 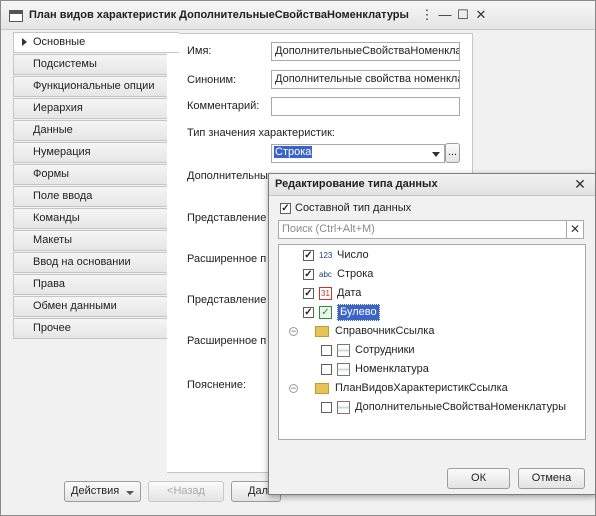 I want to click on search-input: Поиск (Ctrl+Alt+M), so click(x=426, y=229).